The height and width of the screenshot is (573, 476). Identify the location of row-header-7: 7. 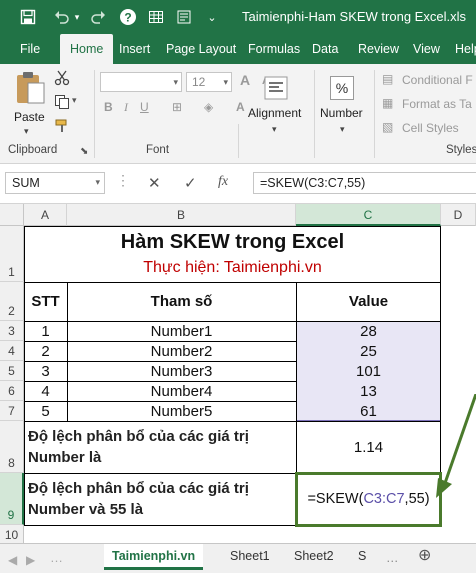
(12, 411).